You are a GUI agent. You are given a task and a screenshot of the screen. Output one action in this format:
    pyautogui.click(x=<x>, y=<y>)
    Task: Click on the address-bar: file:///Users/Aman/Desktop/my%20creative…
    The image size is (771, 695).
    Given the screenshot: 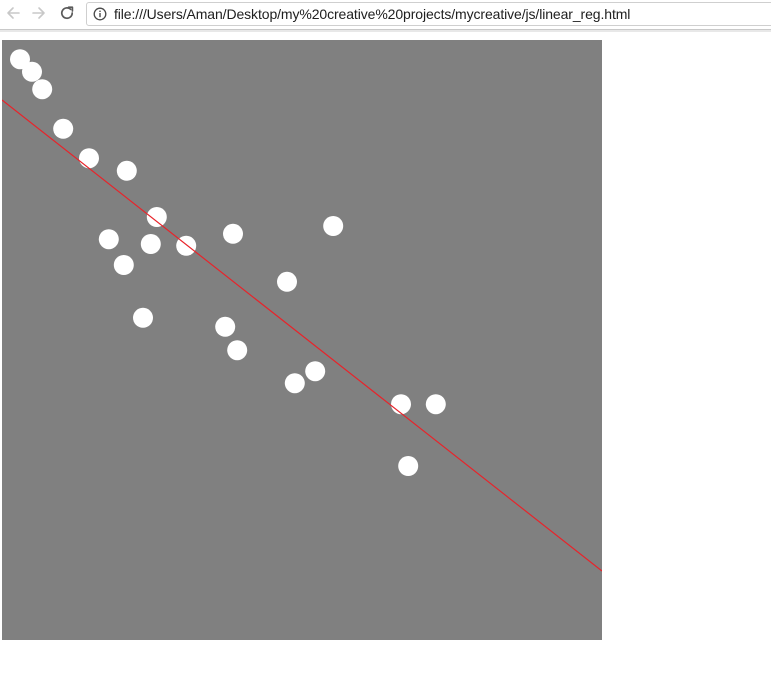 What is the action you would take?
    pyautogui.click(x=428, y=14)
    